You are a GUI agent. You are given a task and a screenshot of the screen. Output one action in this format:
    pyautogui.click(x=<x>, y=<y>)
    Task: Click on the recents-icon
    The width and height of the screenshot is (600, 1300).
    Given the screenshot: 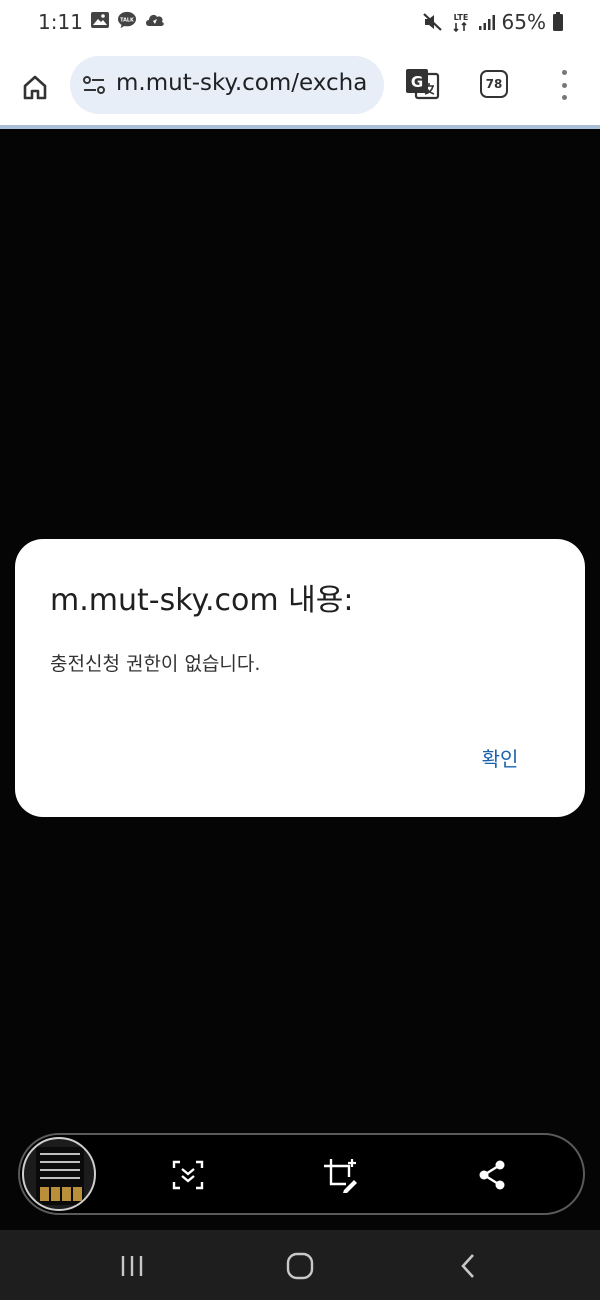 What is the action you would take?
    pyautogui.click(x=132, y=1266)
    